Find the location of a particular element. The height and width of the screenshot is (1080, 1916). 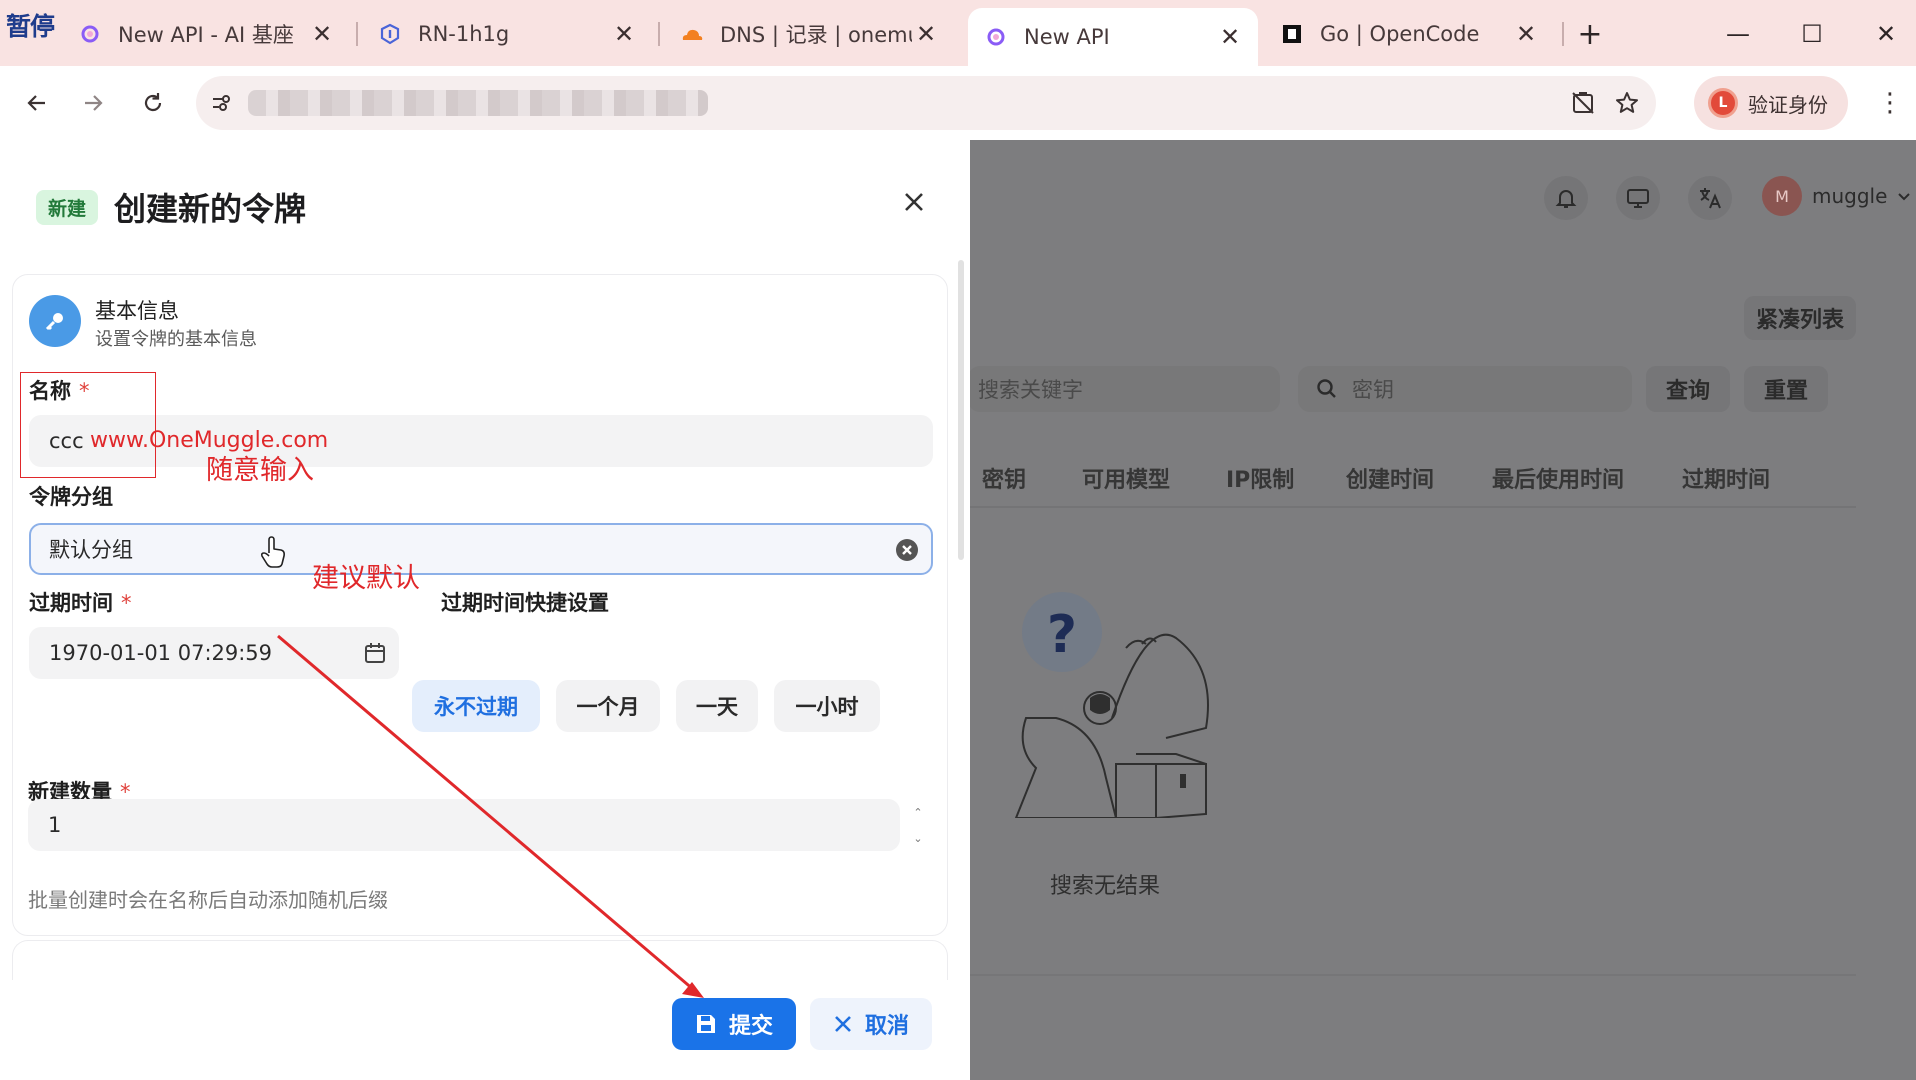

empty-result-text: 搜索无结果 is located at coordinates (1105, 886).